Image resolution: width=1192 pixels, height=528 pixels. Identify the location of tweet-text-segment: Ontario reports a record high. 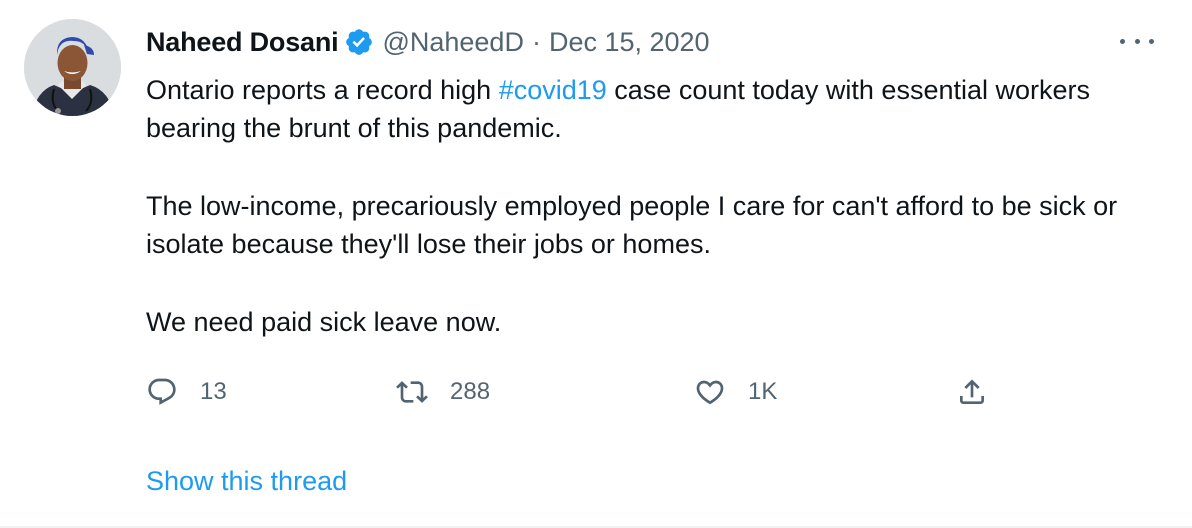
(322, 90).